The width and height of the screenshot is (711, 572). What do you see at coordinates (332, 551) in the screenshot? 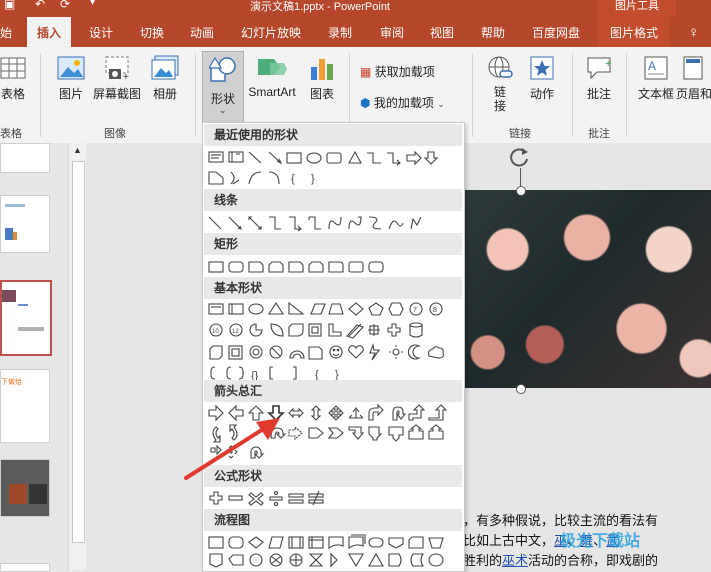
I see `flowchart-row` at bounding box center [332, 551].